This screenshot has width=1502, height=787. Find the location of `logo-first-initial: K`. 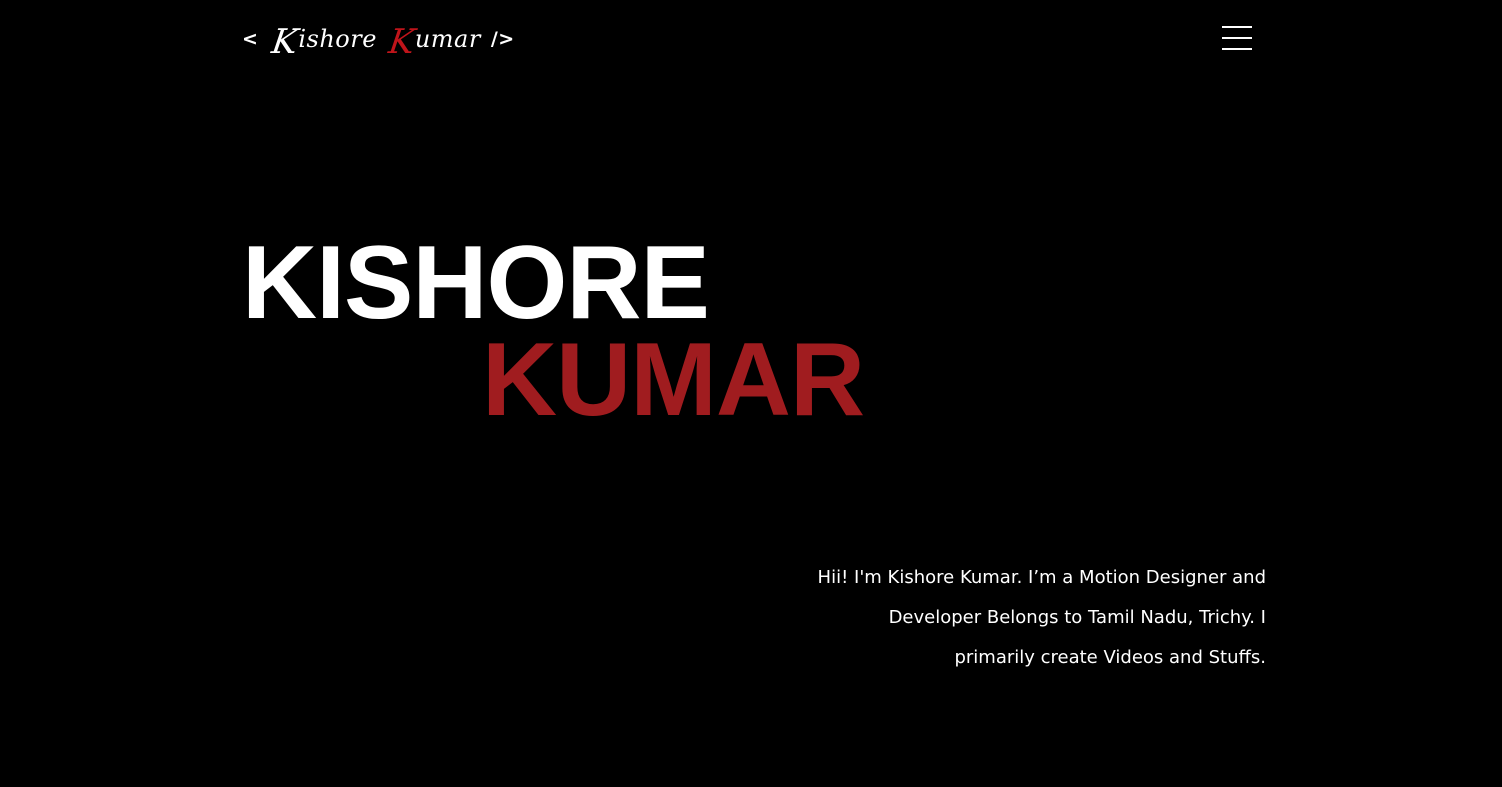

logo-first-initial: K is located at coordinates (285, 42).